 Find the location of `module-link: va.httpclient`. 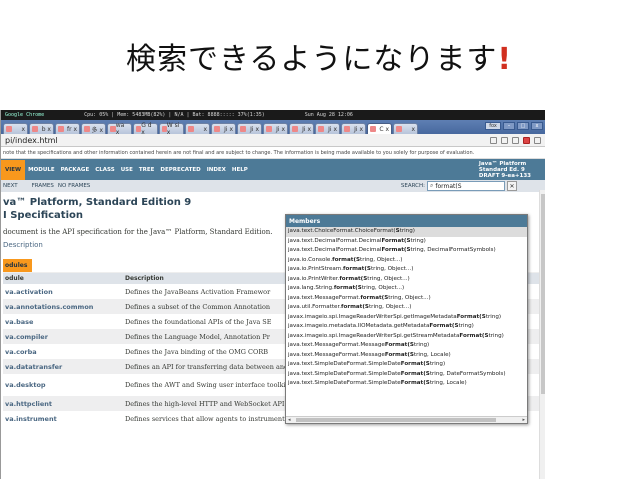

module-link: va.httpclient is located at coordinates (63, 403).